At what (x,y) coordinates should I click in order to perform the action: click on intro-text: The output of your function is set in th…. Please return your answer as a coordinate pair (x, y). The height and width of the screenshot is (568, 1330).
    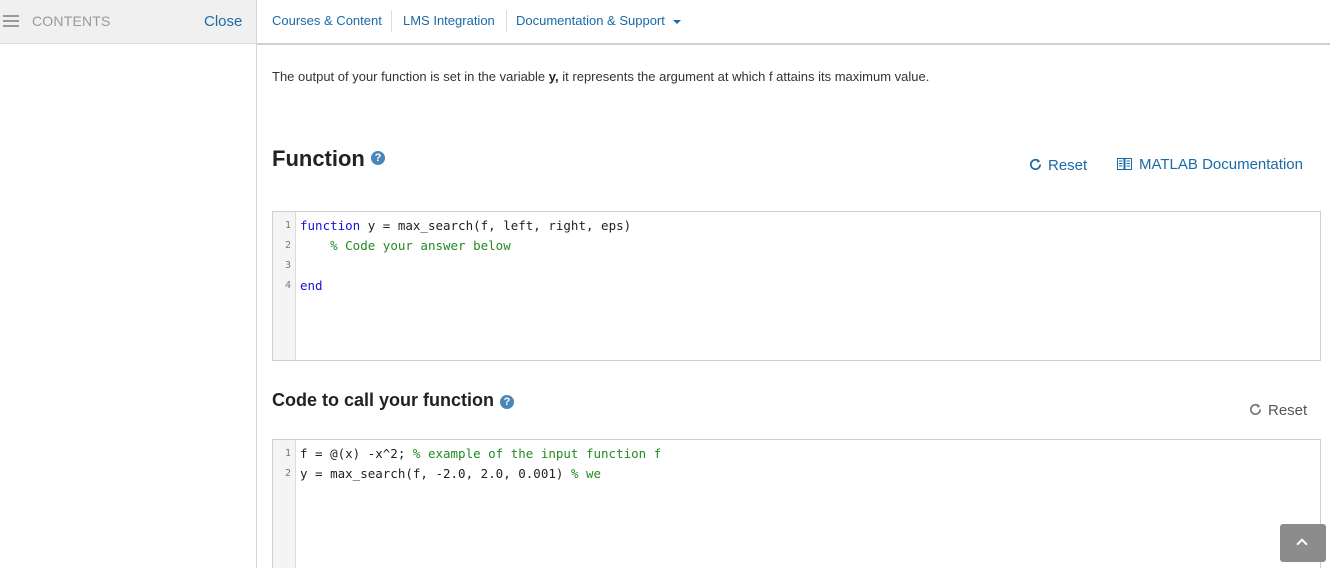
    Looking at the image, I should click on (601, 76).